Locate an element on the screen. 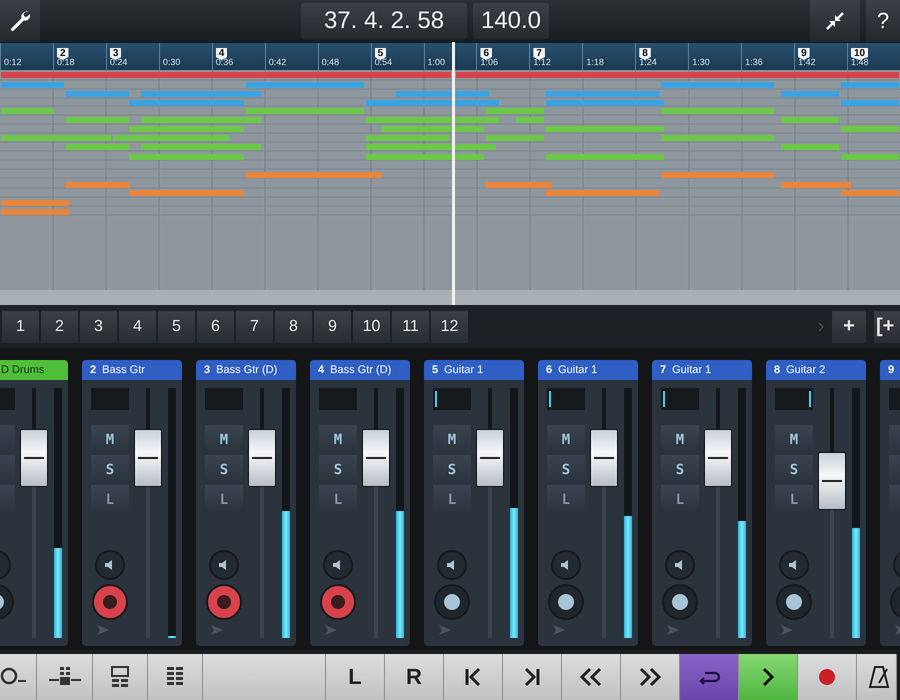 This screenshot has height=700, width=900. scene-button: 6 is located at coordinates (215, 326).